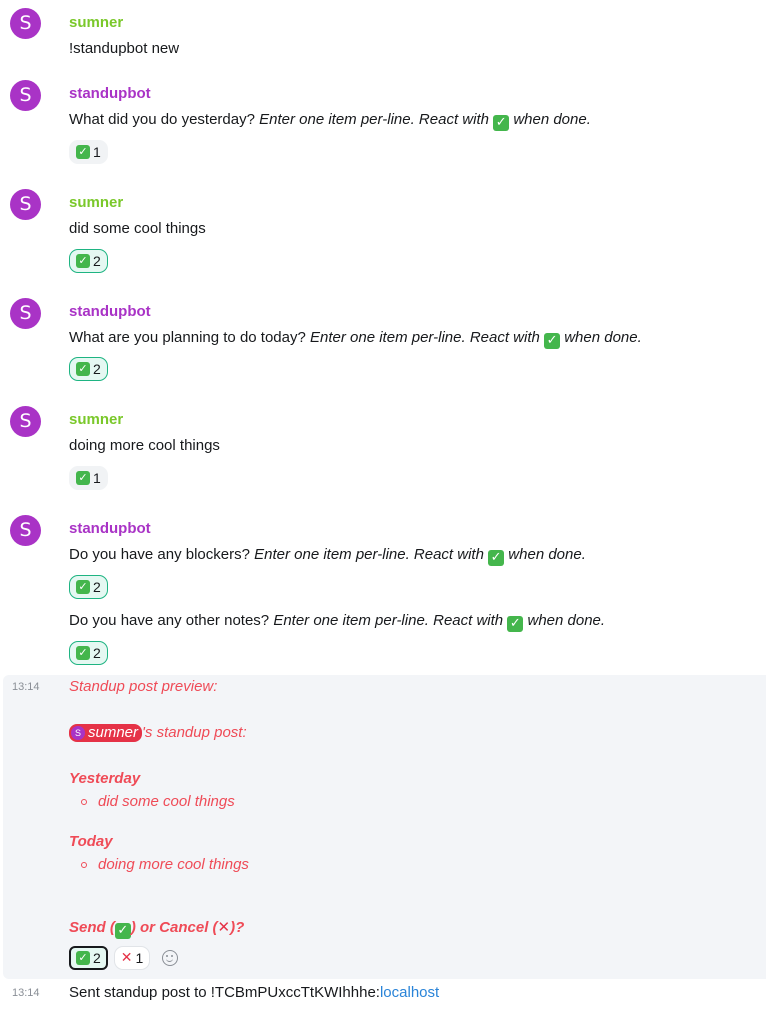 This screenshot has height=1027, width=766. What do you see at coordinates (166, 801) in the screenshot?
I see `yesterday-item: did some cool things` at bounding box center [166, 801].